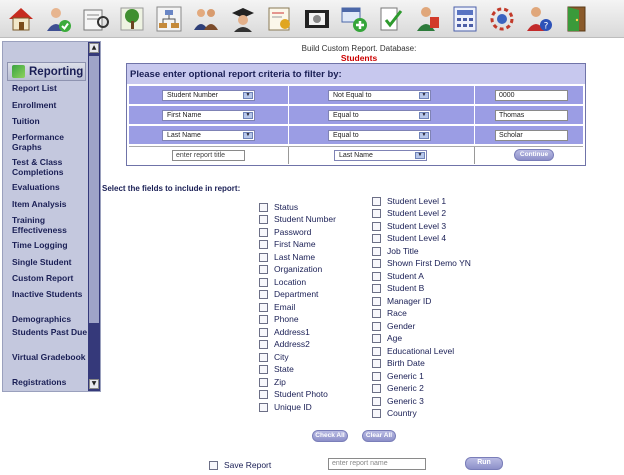 The width and height of the screenshot is (624, 475). I want to click on add-window-icon, so click(354, 19).